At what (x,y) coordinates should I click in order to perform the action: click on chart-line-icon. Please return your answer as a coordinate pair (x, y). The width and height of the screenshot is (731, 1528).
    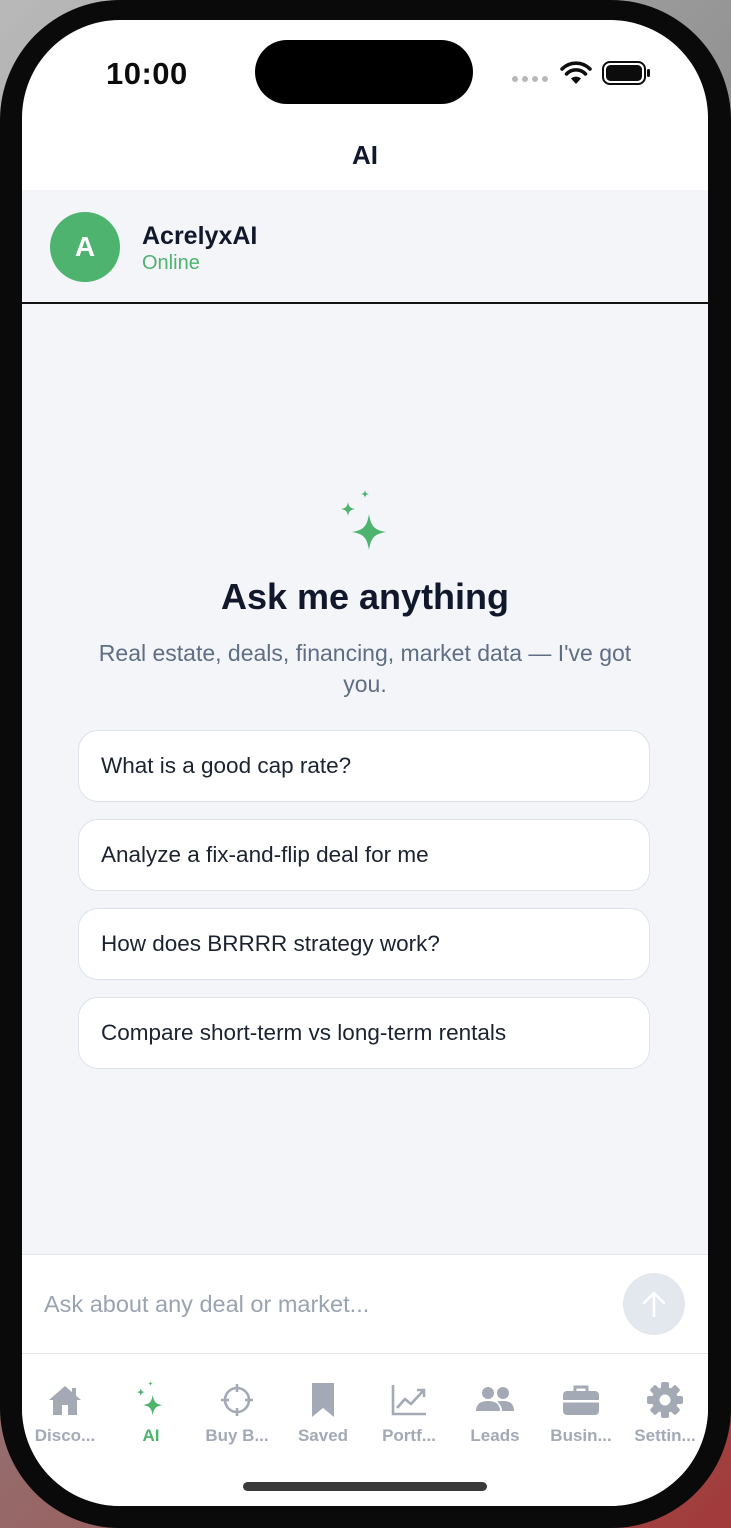
    Looking at the image, I should click on (408, 1400).